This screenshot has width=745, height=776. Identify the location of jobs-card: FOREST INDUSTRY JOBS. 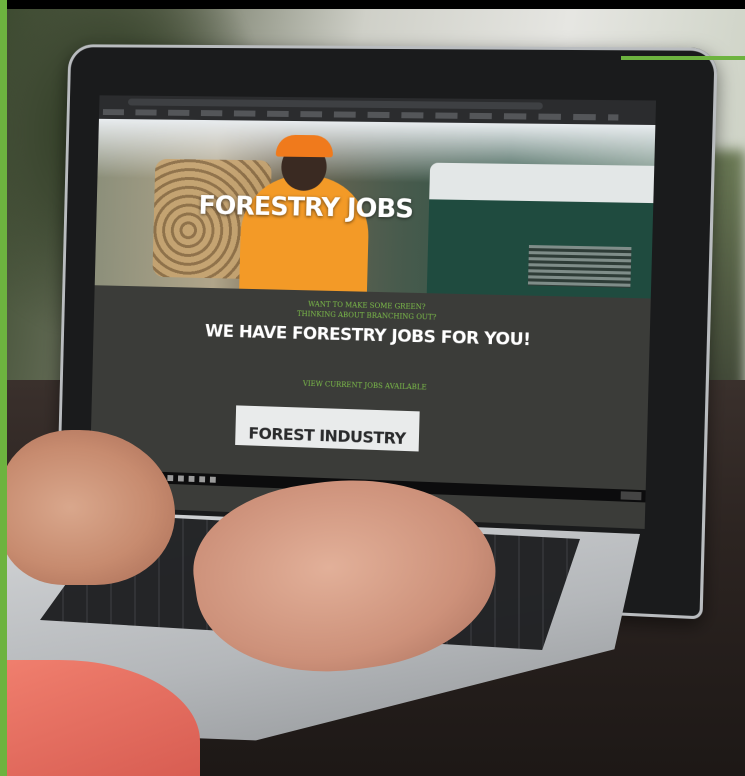
(327, 428).